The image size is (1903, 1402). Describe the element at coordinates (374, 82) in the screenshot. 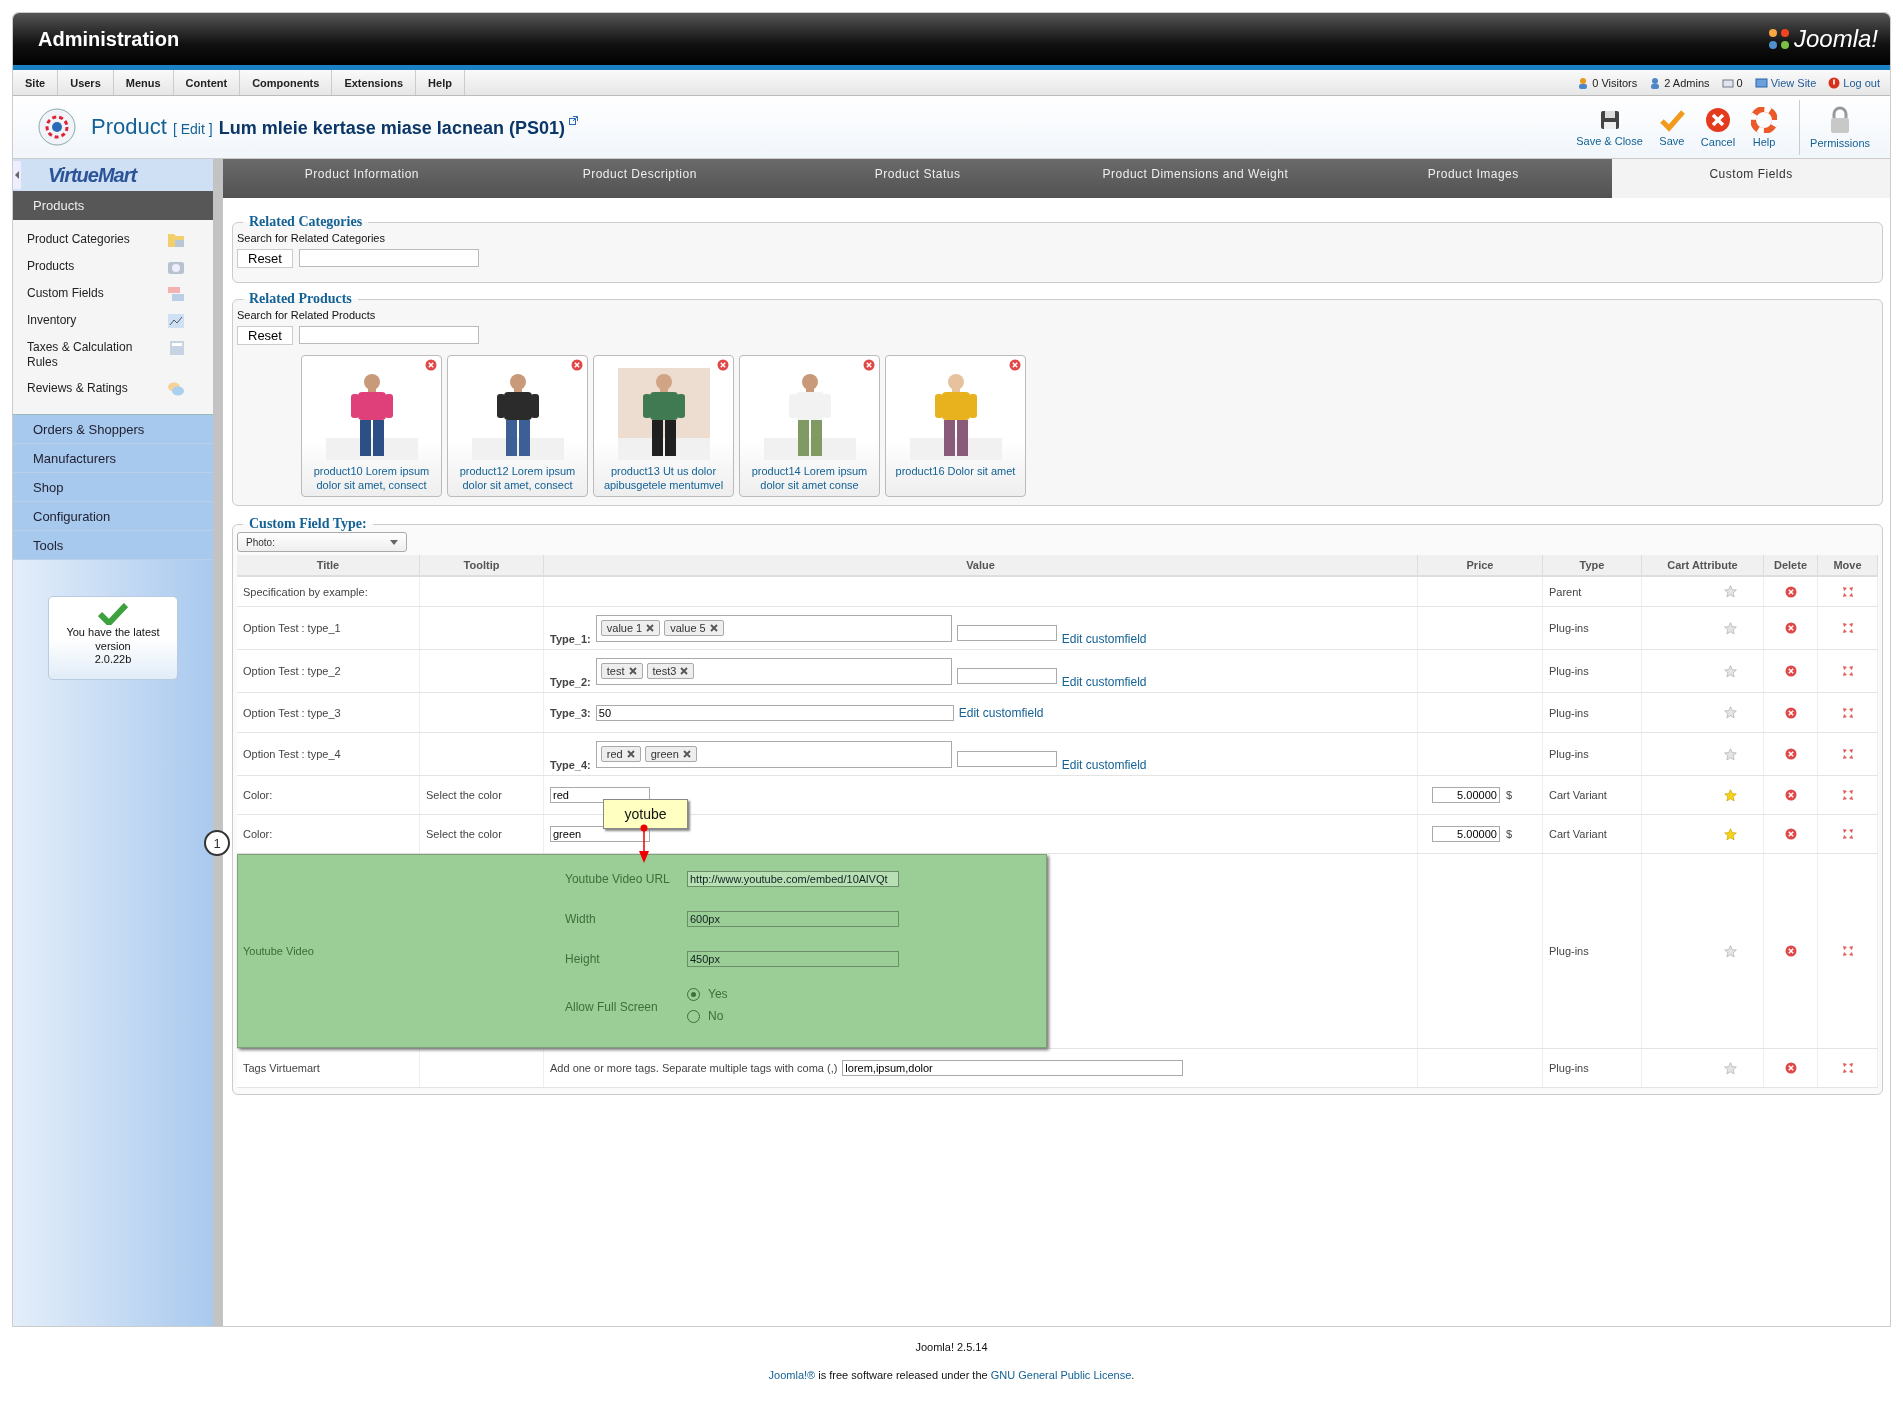

I see `menu-item: Extensions` at that location.